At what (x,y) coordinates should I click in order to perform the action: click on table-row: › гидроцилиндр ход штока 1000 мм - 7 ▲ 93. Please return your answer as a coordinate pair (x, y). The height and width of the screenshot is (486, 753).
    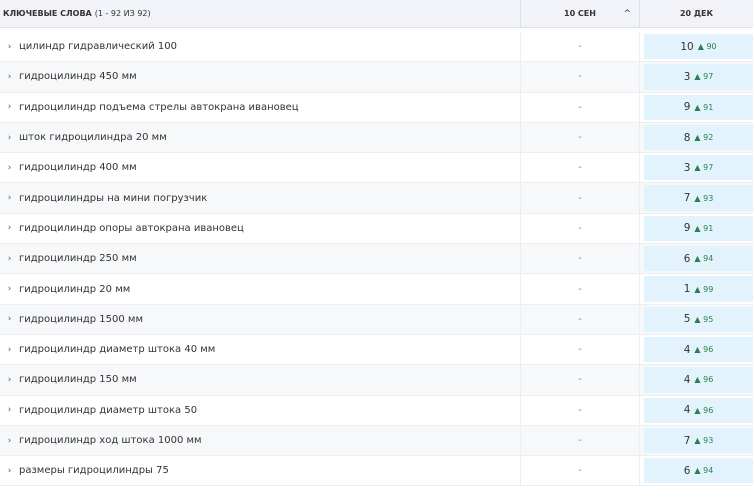
    Looking at the image, I should click on (376, 441).